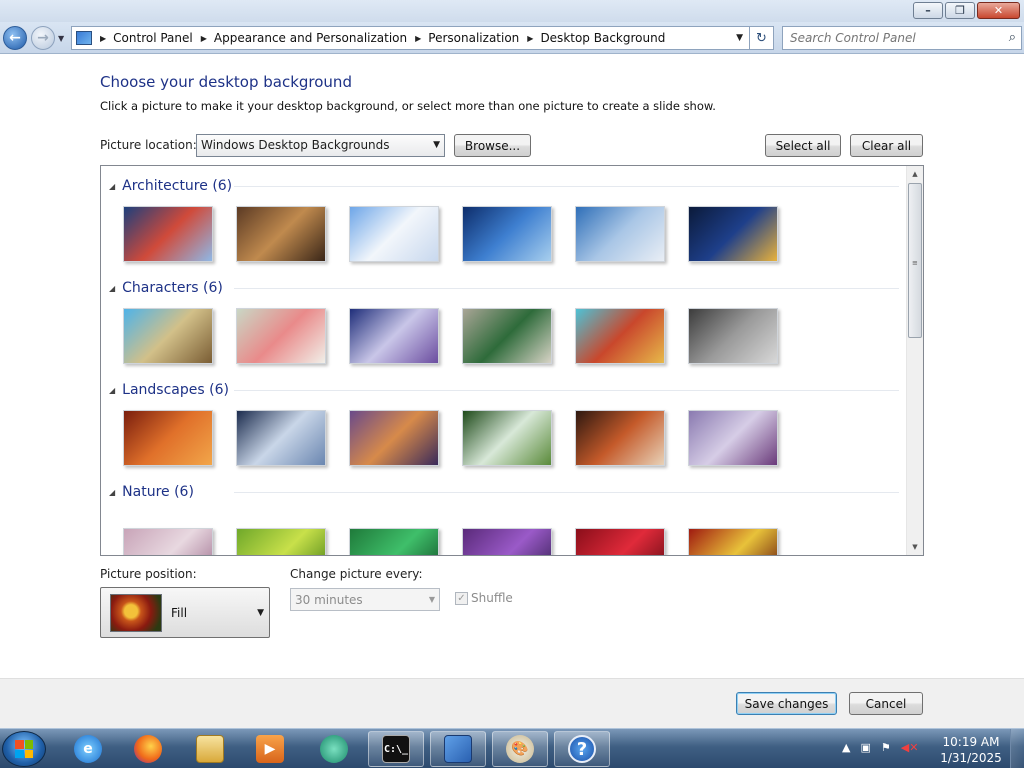 The height and width of the screenshot is (768, 1024). Describe the element at coordinates (971, 758) in the screenshot. I see `clock-date: 1/31/2025` at that location.